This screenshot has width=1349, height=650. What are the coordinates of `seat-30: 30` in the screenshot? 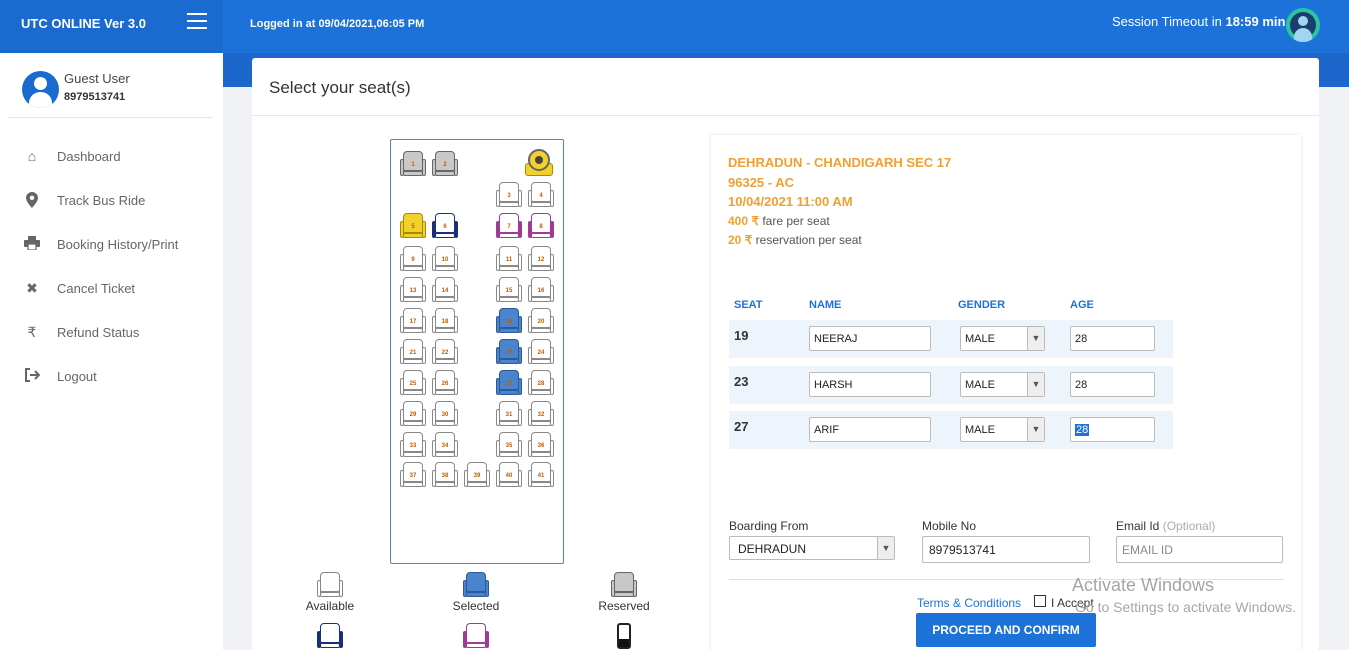 It's located at (445, 414).